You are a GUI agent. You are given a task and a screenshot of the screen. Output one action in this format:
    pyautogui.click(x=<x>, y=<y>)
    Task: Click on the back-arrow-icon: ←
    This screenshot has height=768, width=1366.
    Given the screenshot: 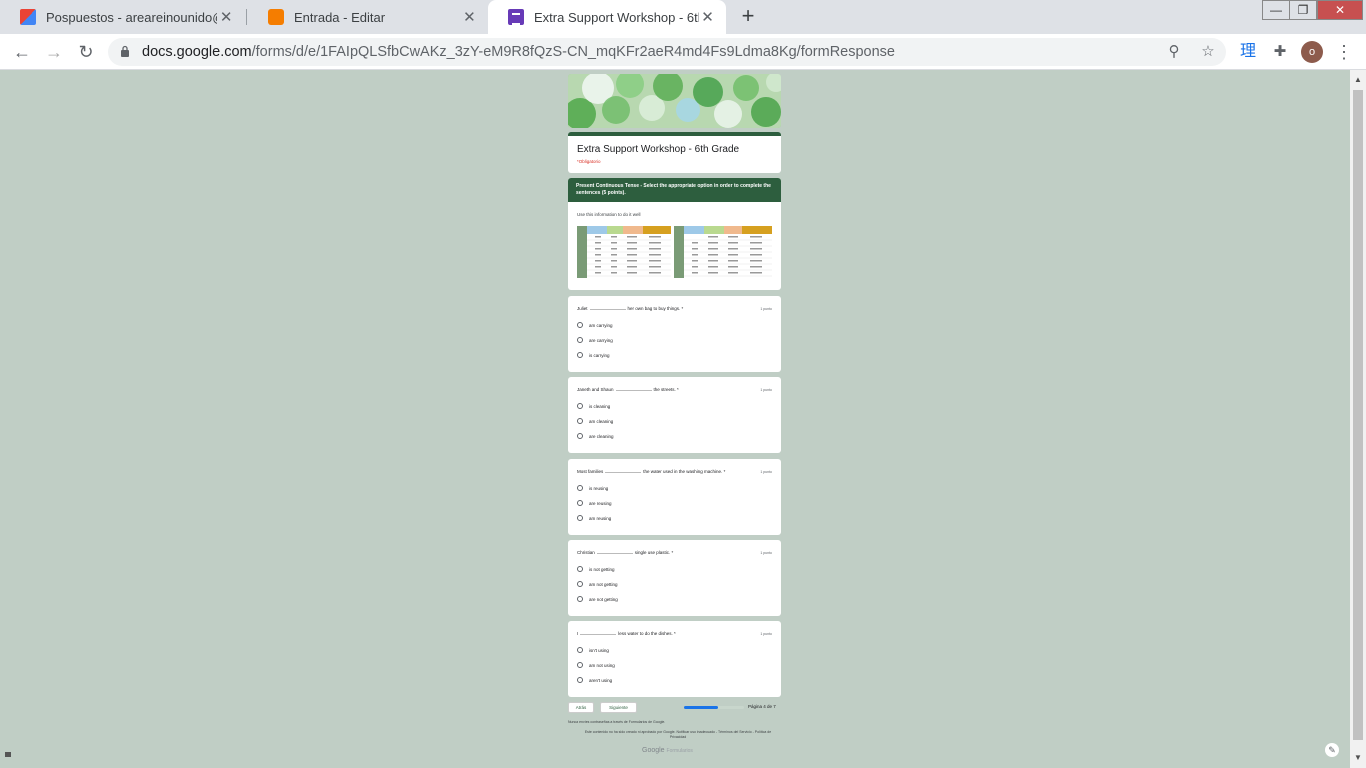 What is the action you would take?
    pyautogui.click(x=22, y=52)
    